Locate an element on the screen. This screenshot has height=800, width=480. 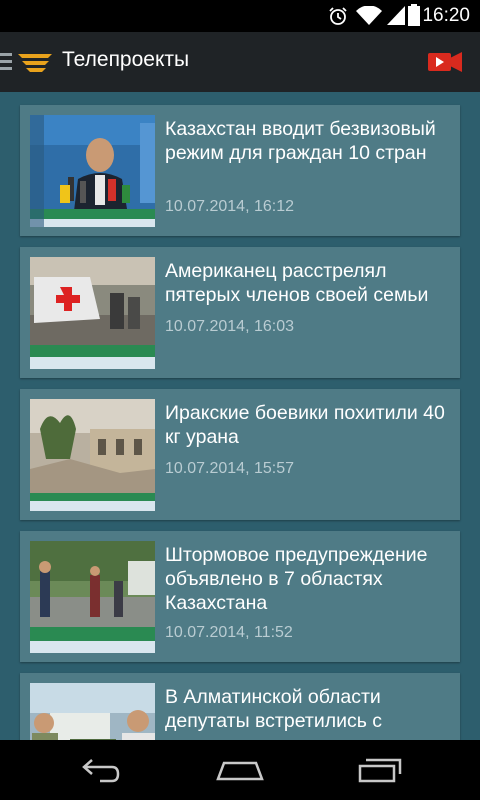
status-bar: 16:20 is located at coordinates (240, 16).